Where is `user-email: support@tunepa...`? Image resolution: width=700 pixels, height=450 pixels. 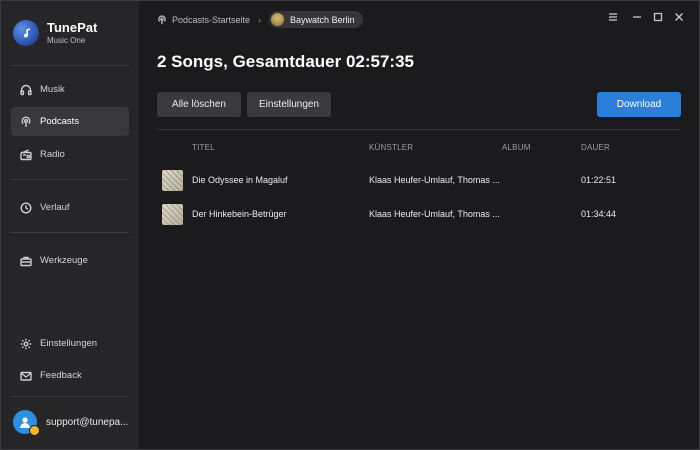
user-email: support@tunepa... is located at coordinates (87, 422).